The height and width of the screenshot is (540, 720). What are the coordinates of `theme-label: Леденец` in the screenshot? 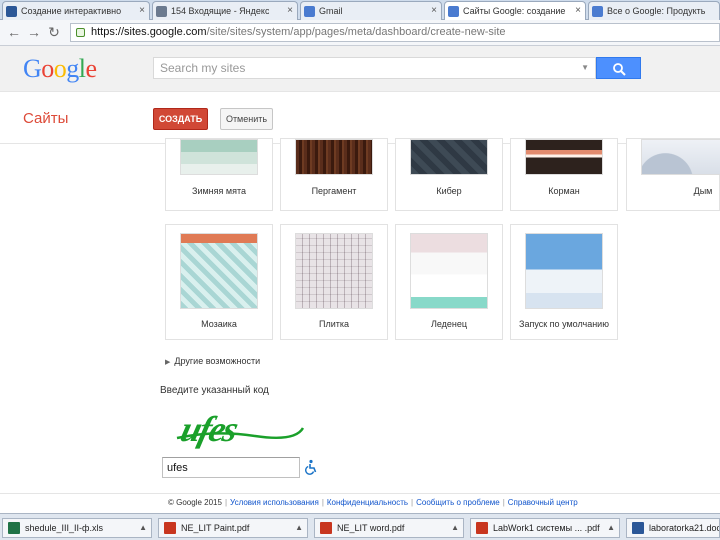 It's located at (449, 324).